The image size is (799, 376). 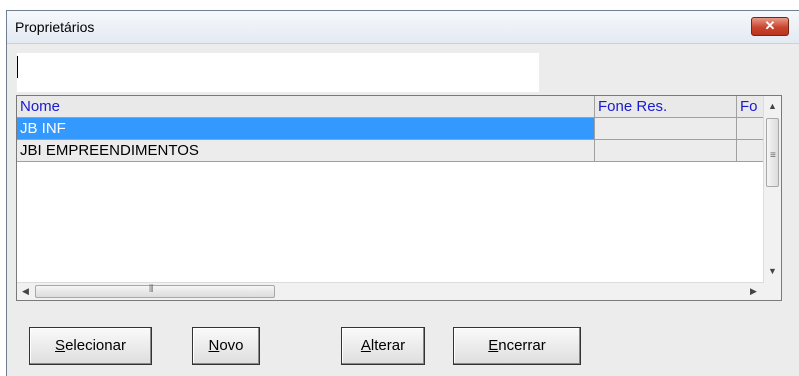 I want to click on table-row: JB INF, so click(x=391, y=129).